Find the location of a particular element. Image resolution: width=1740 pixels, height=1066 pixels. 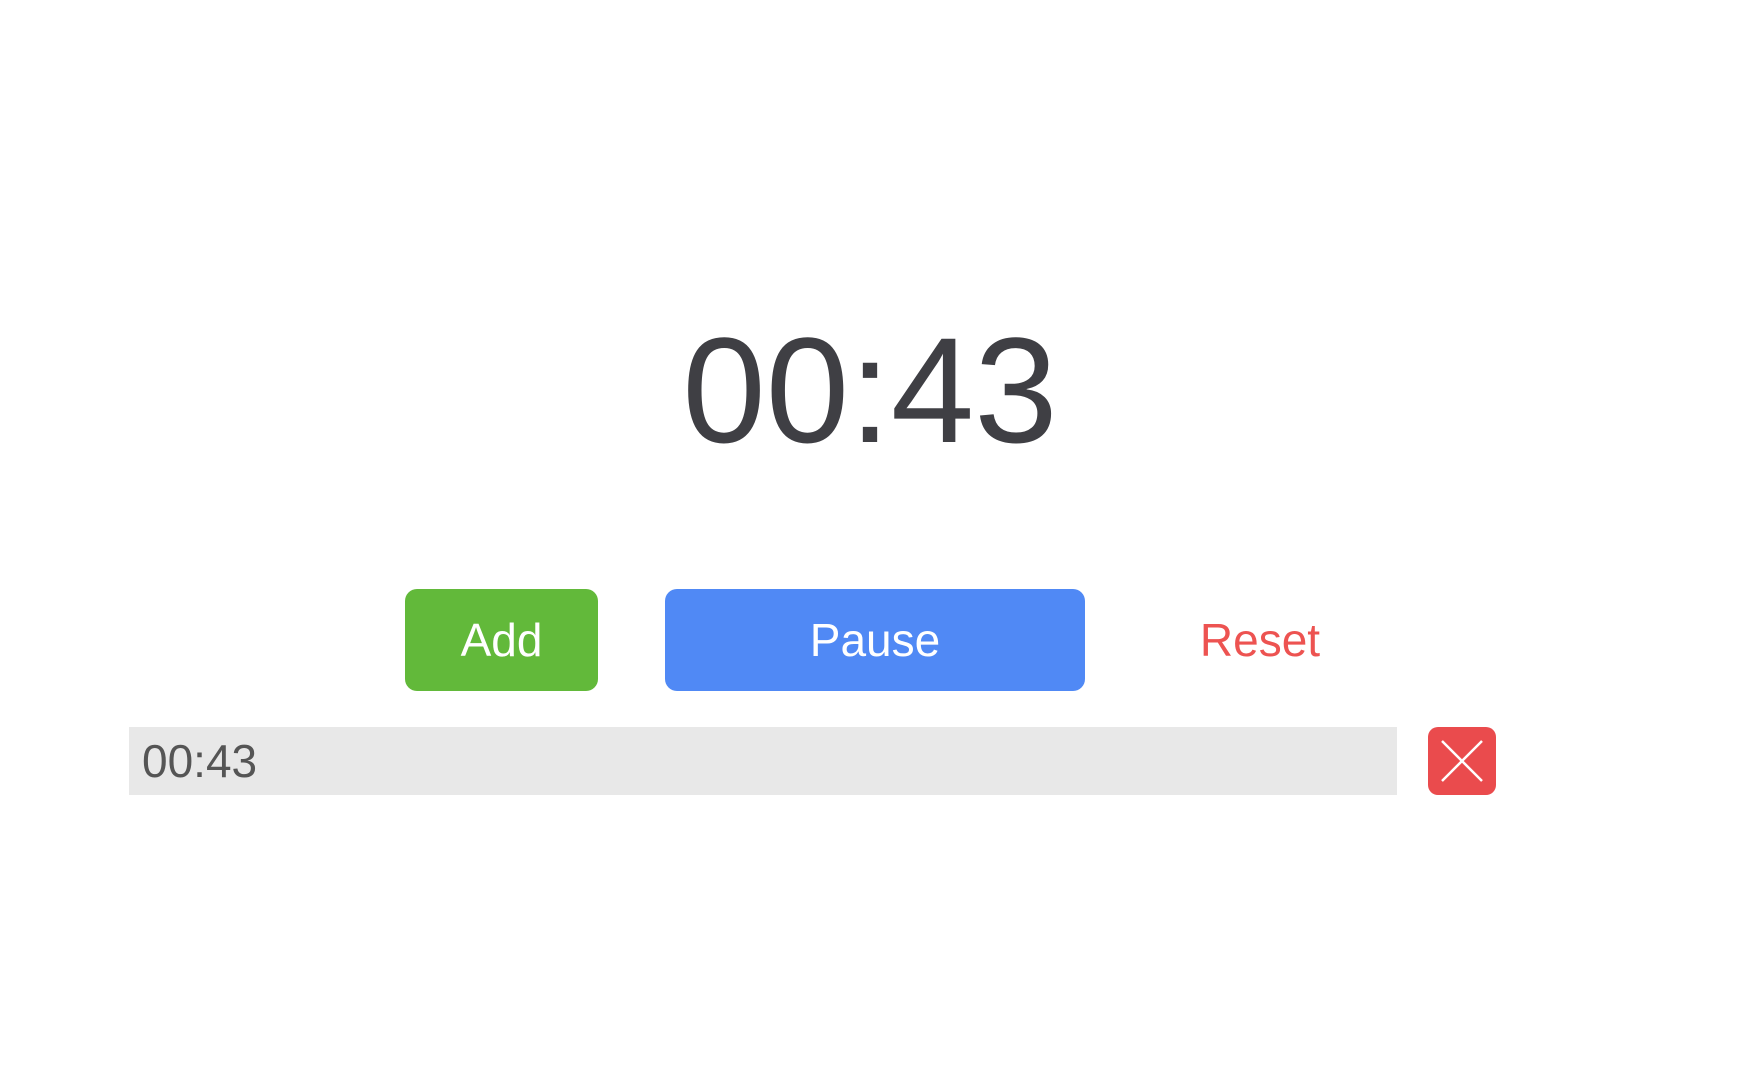

reset-button: Reset is located at coordinates (1260, 640).